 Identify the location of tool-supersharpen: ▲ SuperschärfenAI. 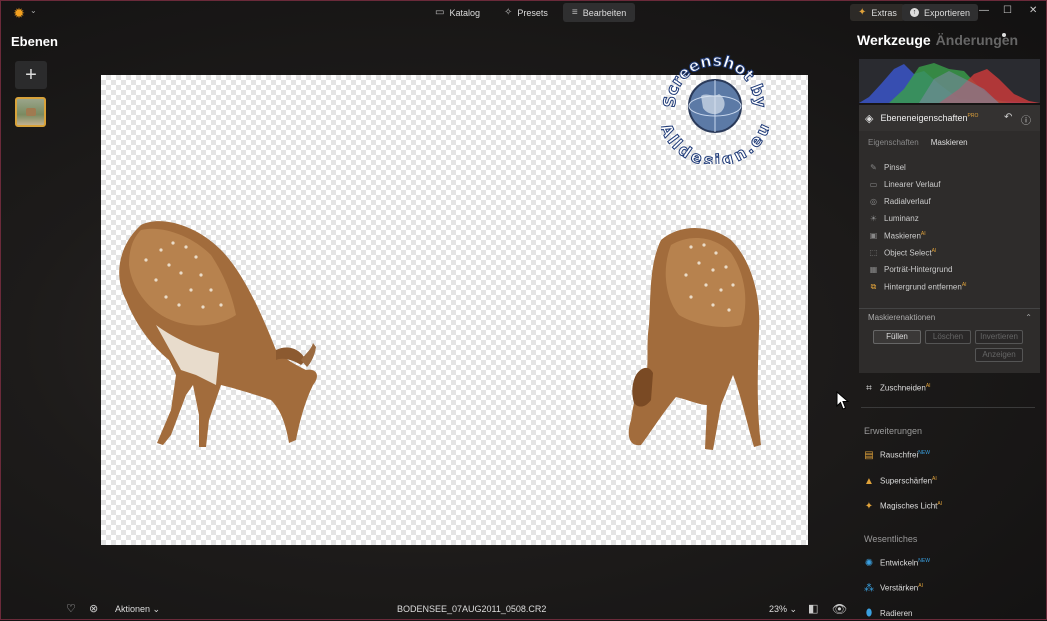
(900, 481).